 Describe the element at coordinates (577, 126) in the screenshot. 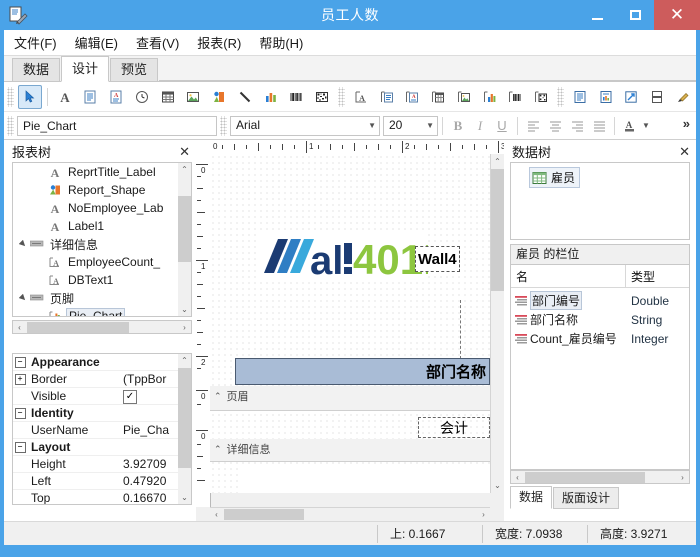

I see `align-right-icon` at that location.